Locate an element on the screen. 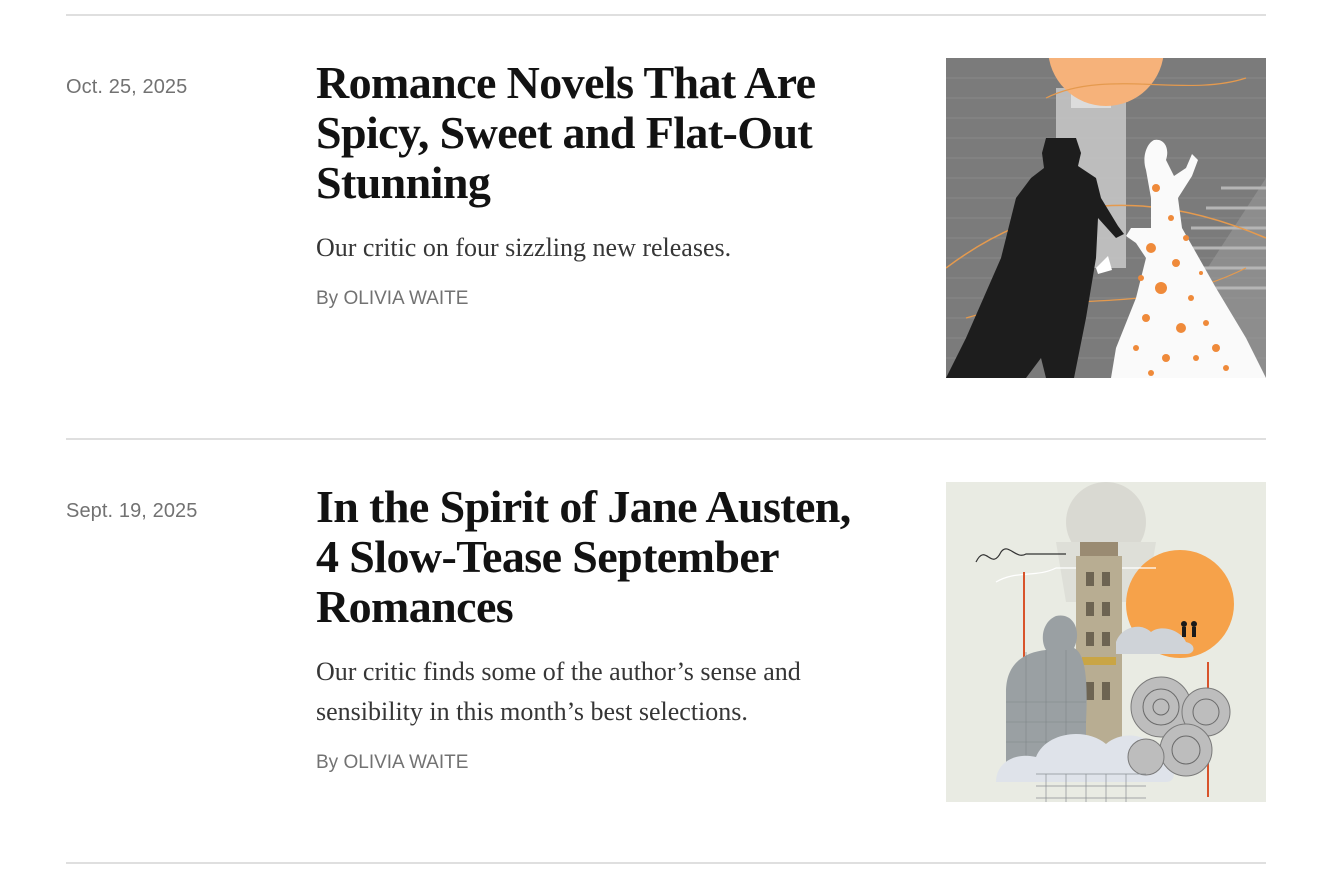  divider-top is located at coordinates (666, 15).